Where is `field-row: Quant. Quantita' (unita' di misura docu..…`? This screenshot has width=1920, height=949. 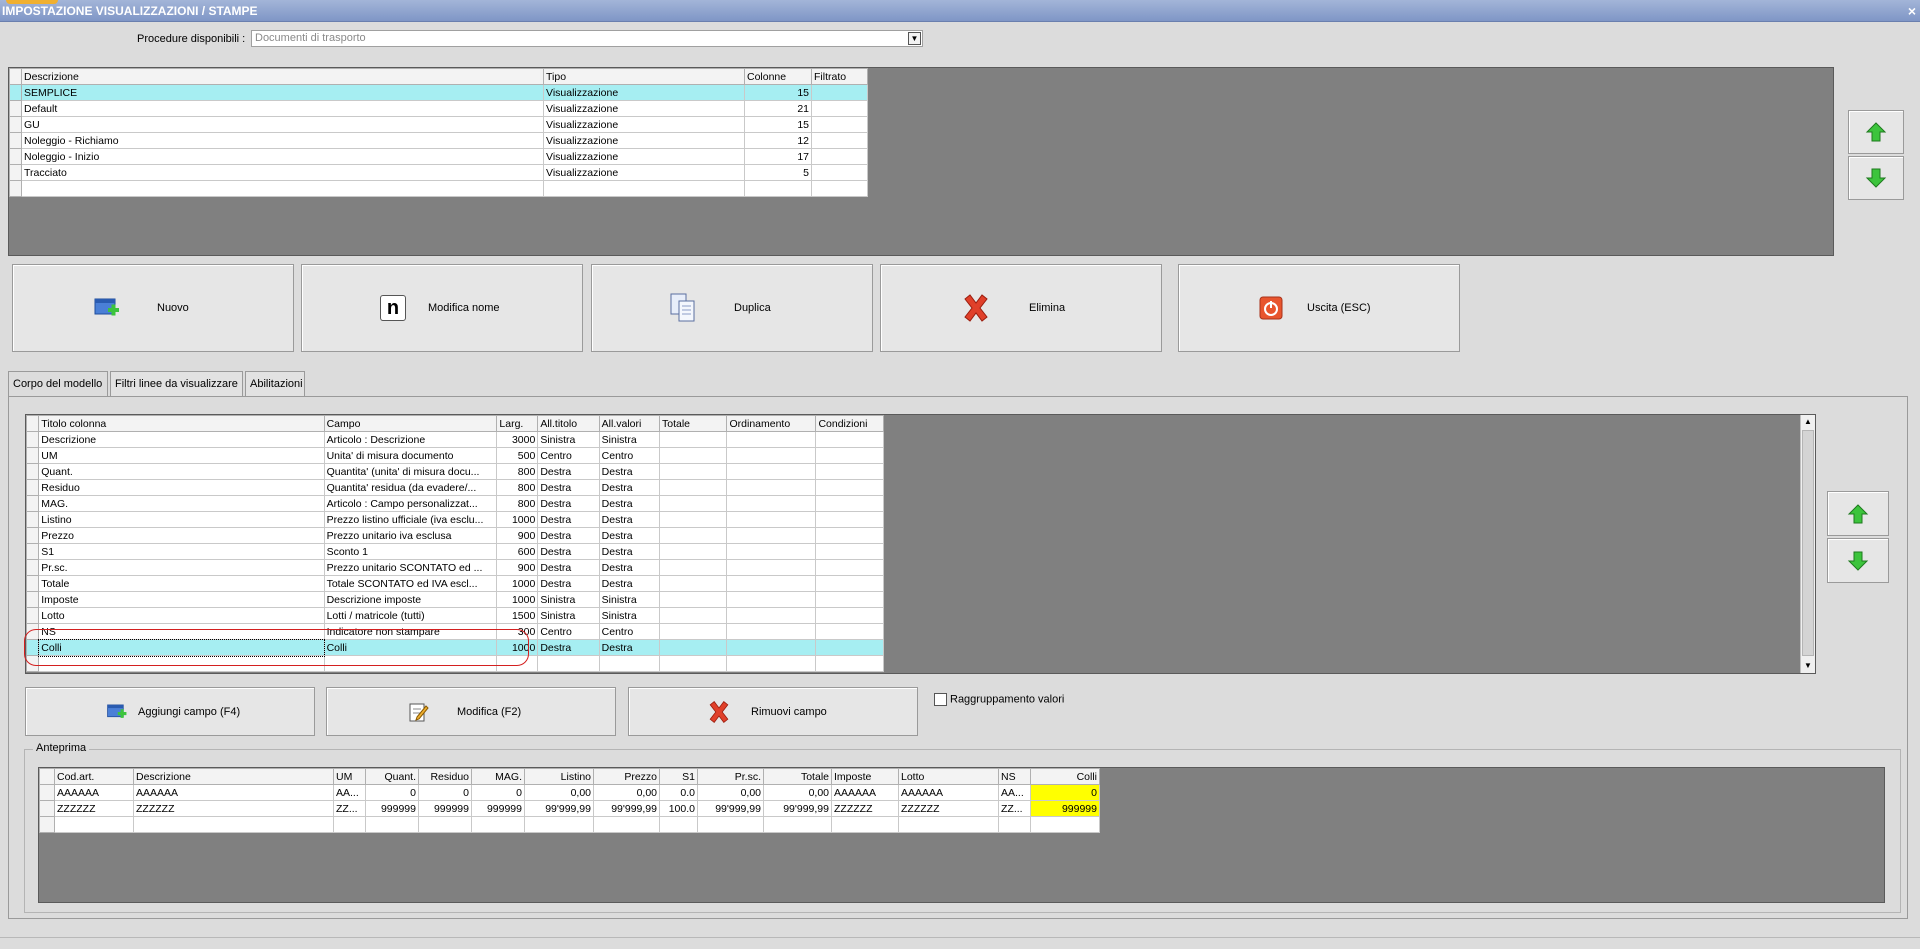
field-row: Quant. Quantita' (unita' di misura docu..… is located at coordinates (454, 471).